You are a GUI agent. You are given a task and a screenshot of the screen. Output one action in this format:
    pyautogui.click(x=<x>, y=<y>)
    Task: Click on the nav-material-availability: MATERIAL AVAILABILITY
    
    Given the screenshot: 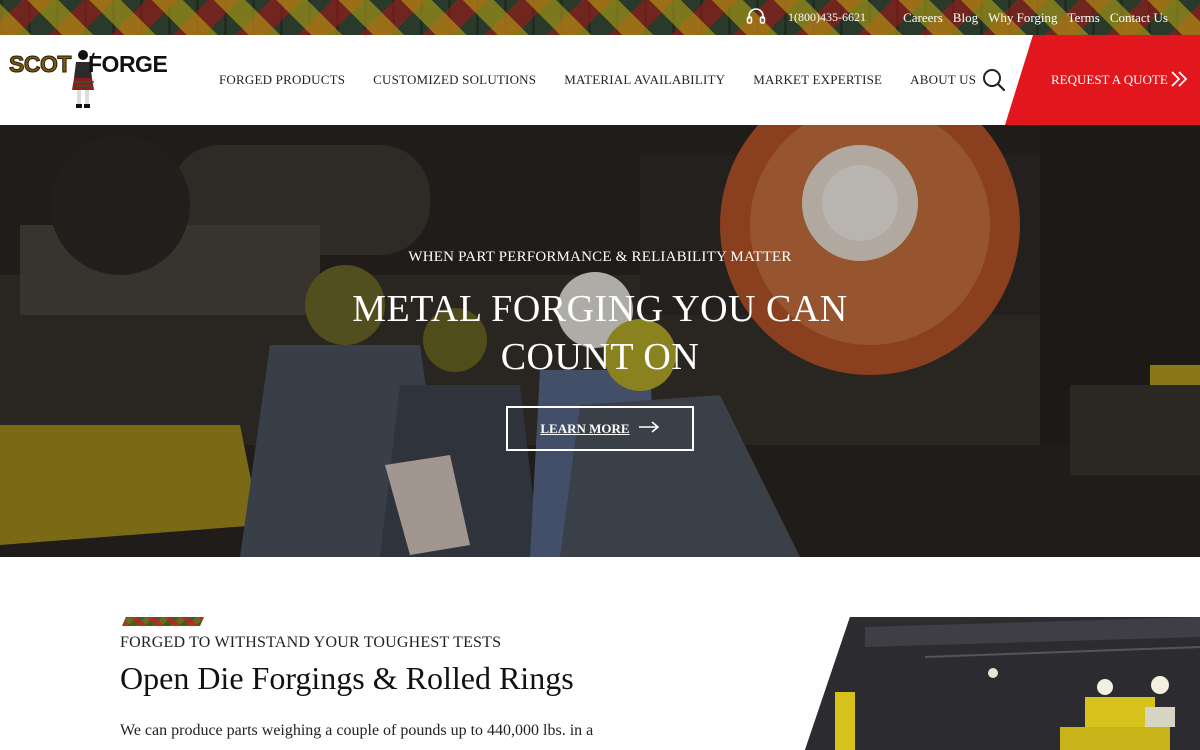 What is the action you would take?
    pyautogui.click(x=644, y=80)
    